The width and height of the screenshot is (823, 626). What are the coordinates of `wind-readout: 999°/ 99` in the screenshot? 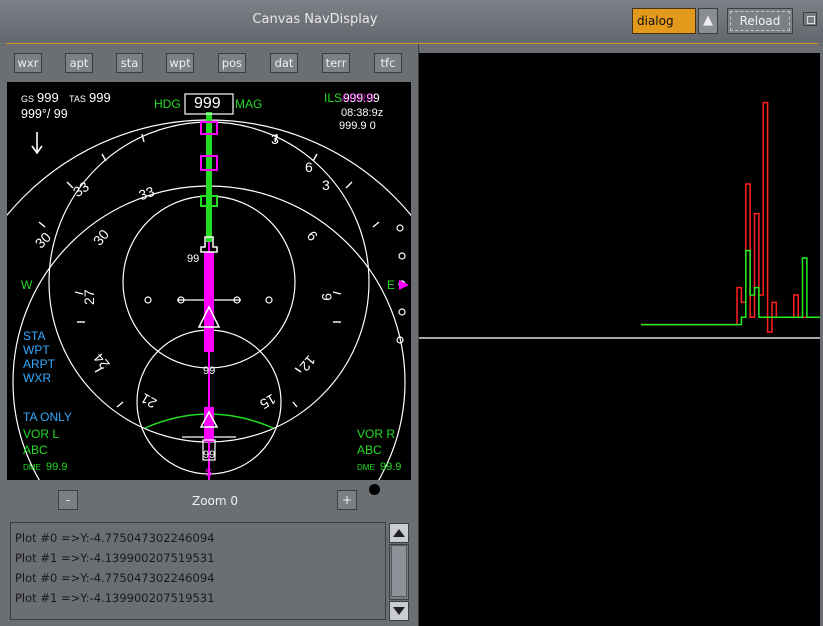 It's located at (44, 114).